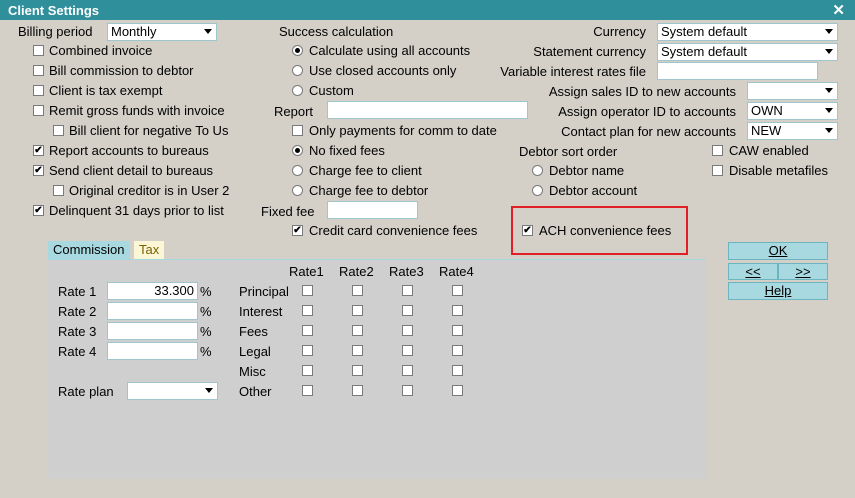 This screenshot has width=855, height=498. Describe the element at coordinates (297, 130) in the screenshot. I see `only-payments-checkbox` at that location.